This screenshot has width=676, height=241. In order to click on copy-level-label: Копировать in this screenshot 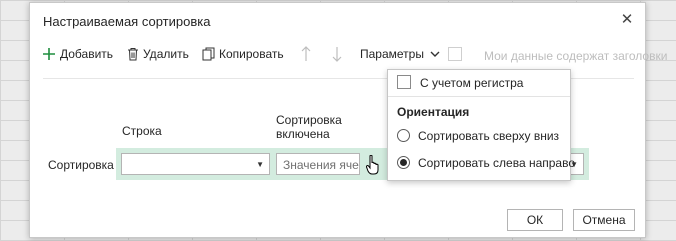, I will do `click(251, 54)`.